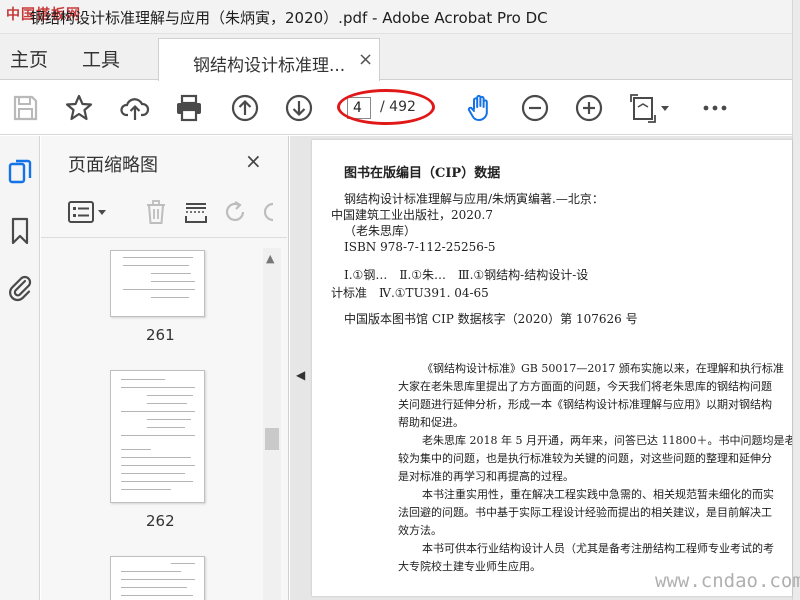 The height and width of the screenshot is (600, 800). What do you see at coordinates (486, 476) in the screenshot?
I see `body-line: 是对标准的再学习和再提高的过程。` at bounding box center [486, 476].